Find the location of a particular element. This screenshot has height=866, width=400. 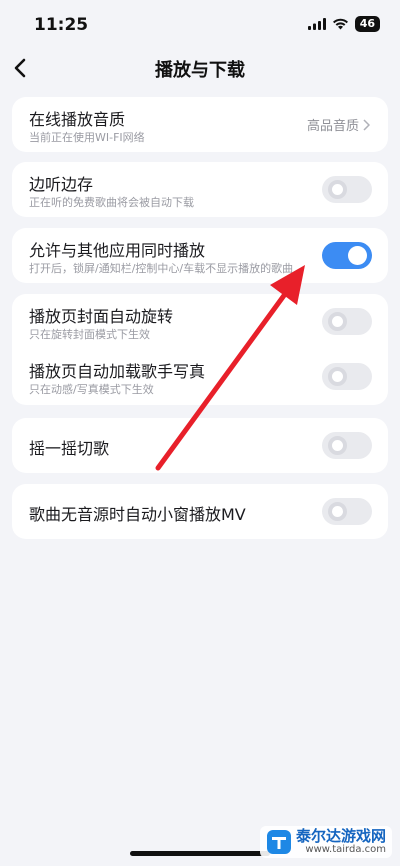

watermark-url: www.tairda.com is located at coordinates (345, 849).